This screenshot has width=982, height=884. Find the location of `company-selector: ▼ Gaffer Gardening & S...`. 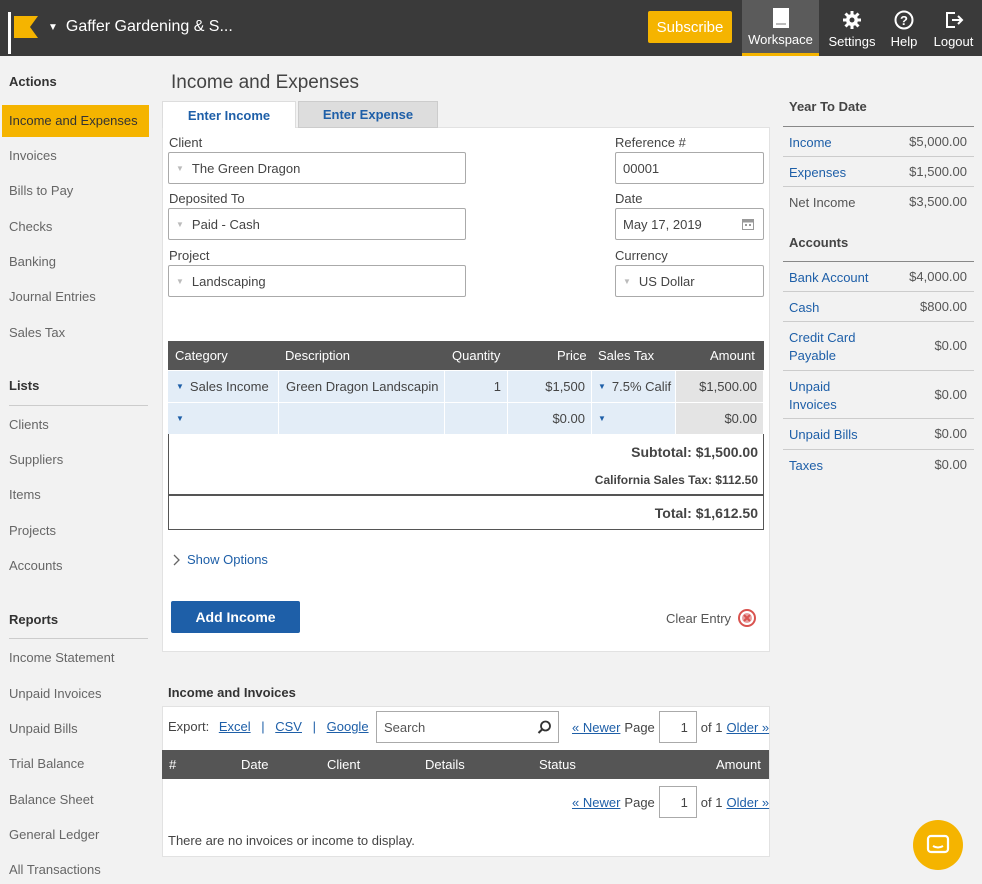

company-selector: ▼ Gaffer Gardening & S... is located at coordinates (140, 27).